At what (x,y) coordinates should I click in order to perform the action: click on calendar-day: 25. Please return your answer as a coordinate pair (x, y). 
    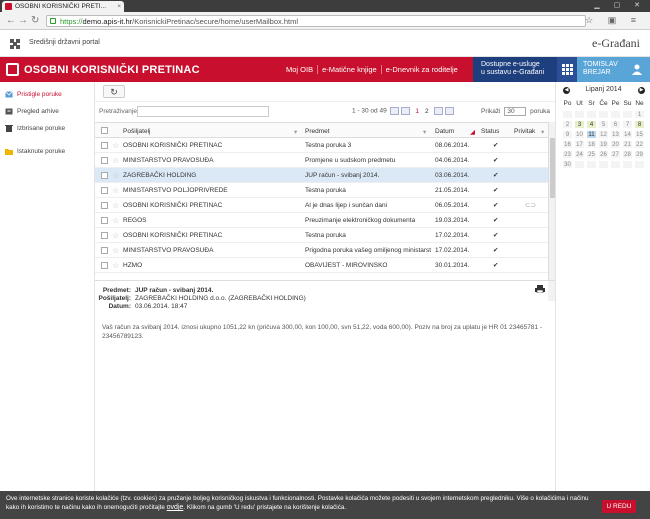
    Looking at the image, I should click on (591, 154).